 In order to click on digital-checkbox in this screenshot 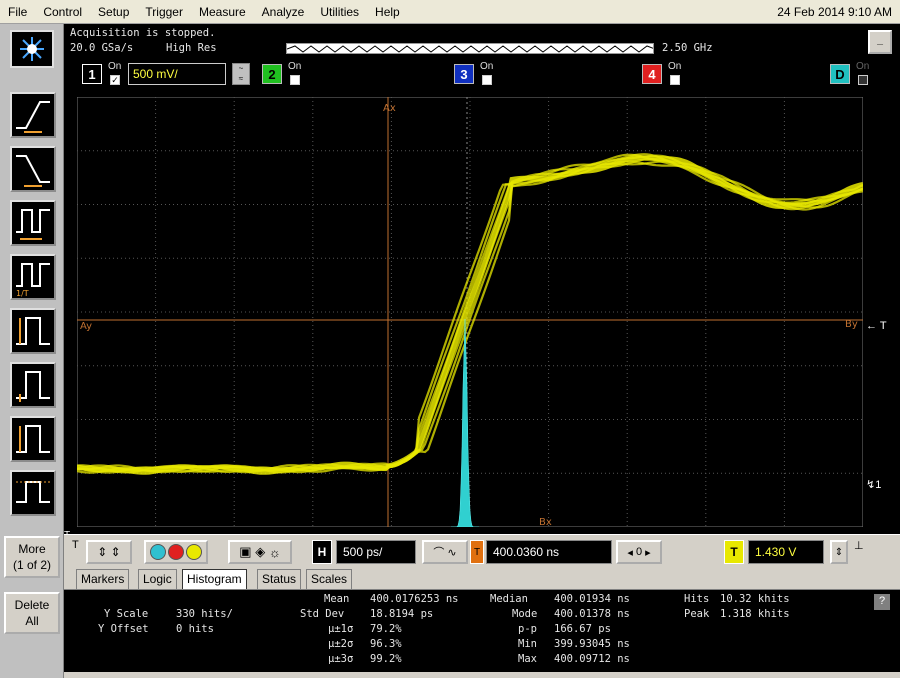, I will do `click(863, 80)`.